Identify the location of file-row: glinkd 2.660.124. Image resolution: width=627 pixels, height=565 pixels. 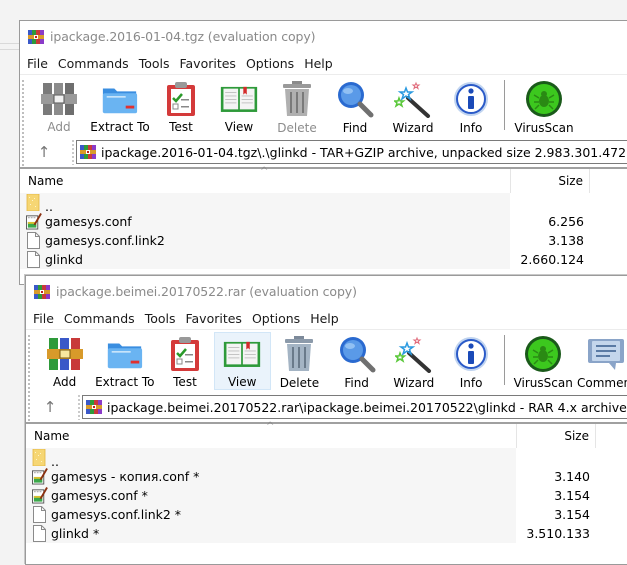
(323, 259).